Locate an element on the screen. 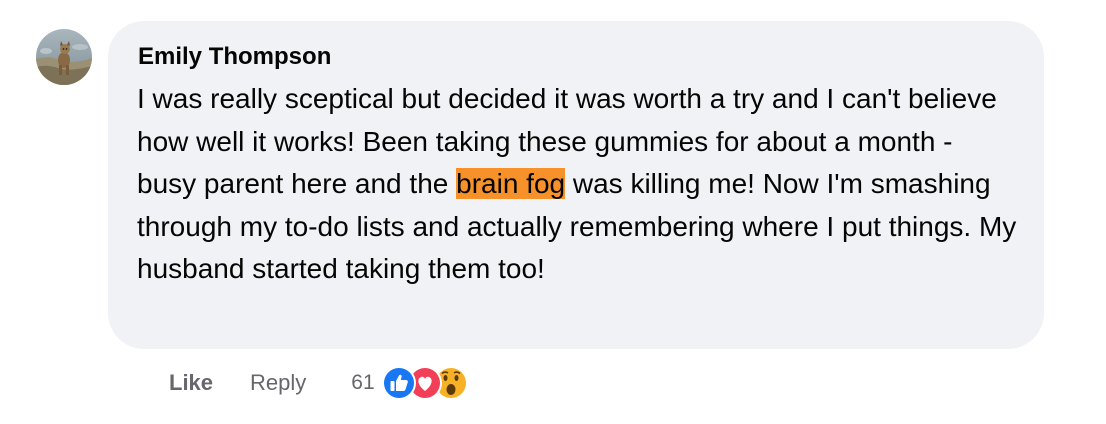 The image size is (1106, 424). like-button: Like is located at coordinates (191, 383).